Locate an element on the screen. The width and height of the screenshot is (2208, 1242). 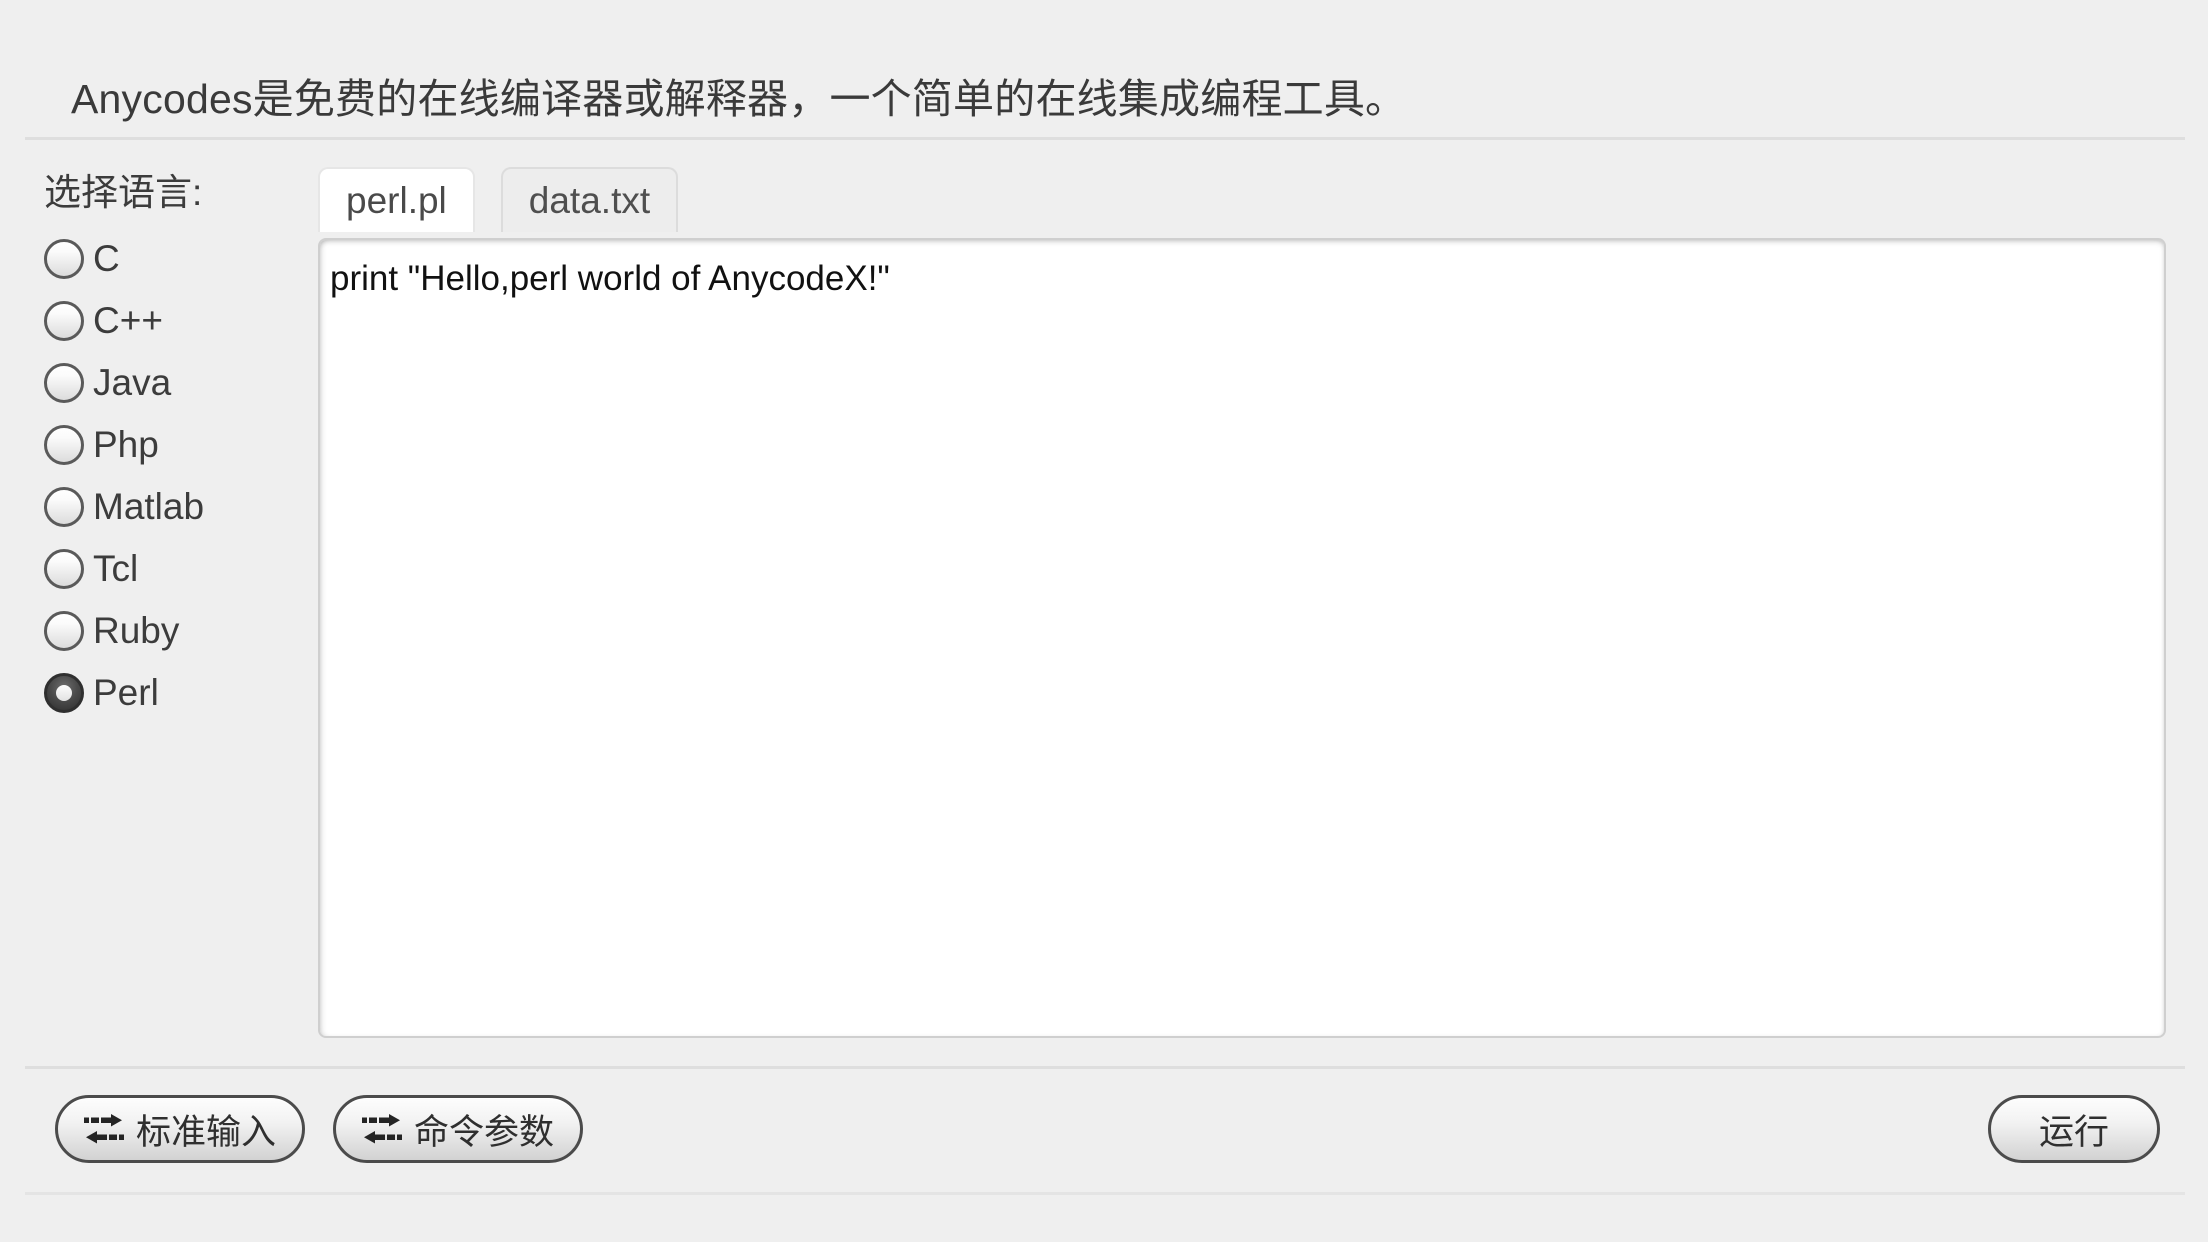
radio-option-matlab: Matlab is located at coordinates (174, 507).